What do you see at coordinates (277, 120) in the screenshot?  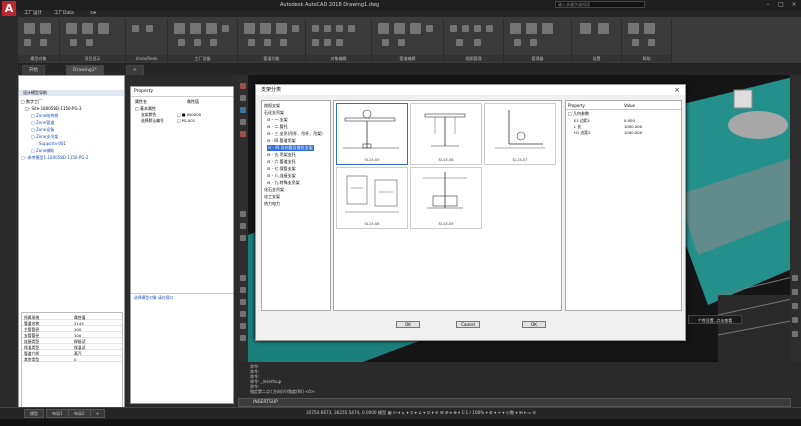 I see `tree-item: ⊟ - 一.支架` at bounding box center [277, 120].